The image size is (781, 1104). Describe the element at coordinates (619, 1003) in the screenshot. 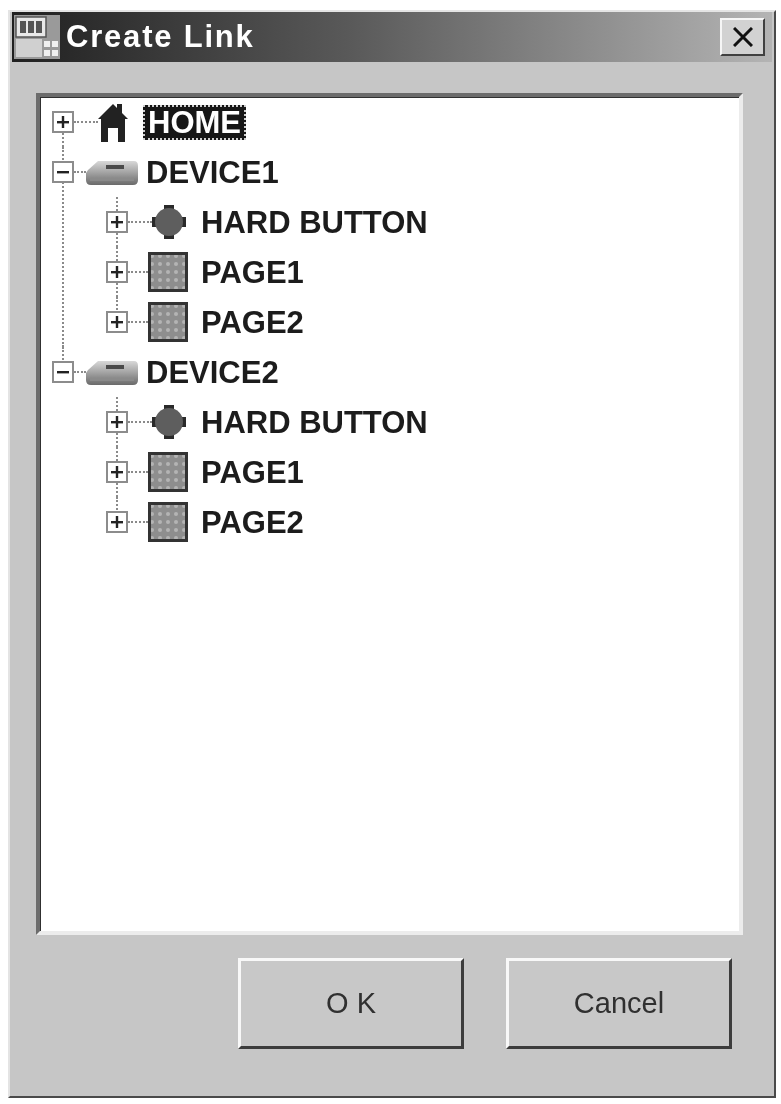

I see `dialog-button: Cancel` at that location.